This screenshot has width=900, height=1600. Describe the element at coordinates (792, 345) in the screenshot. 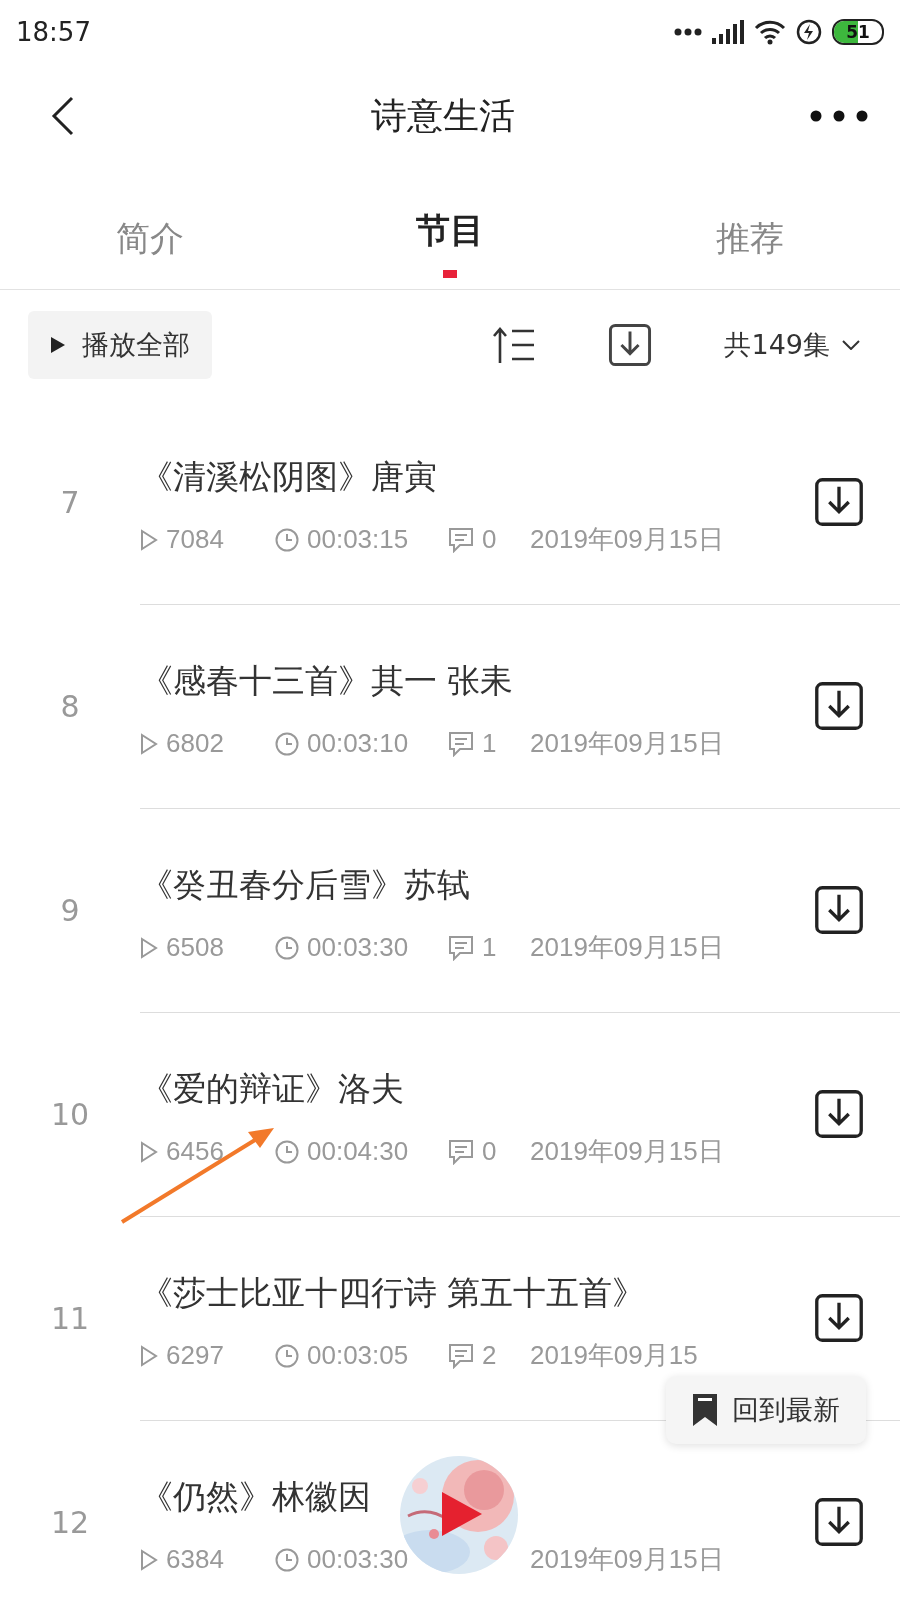

I see `episode-count-dropdown: 共149集` at that location.